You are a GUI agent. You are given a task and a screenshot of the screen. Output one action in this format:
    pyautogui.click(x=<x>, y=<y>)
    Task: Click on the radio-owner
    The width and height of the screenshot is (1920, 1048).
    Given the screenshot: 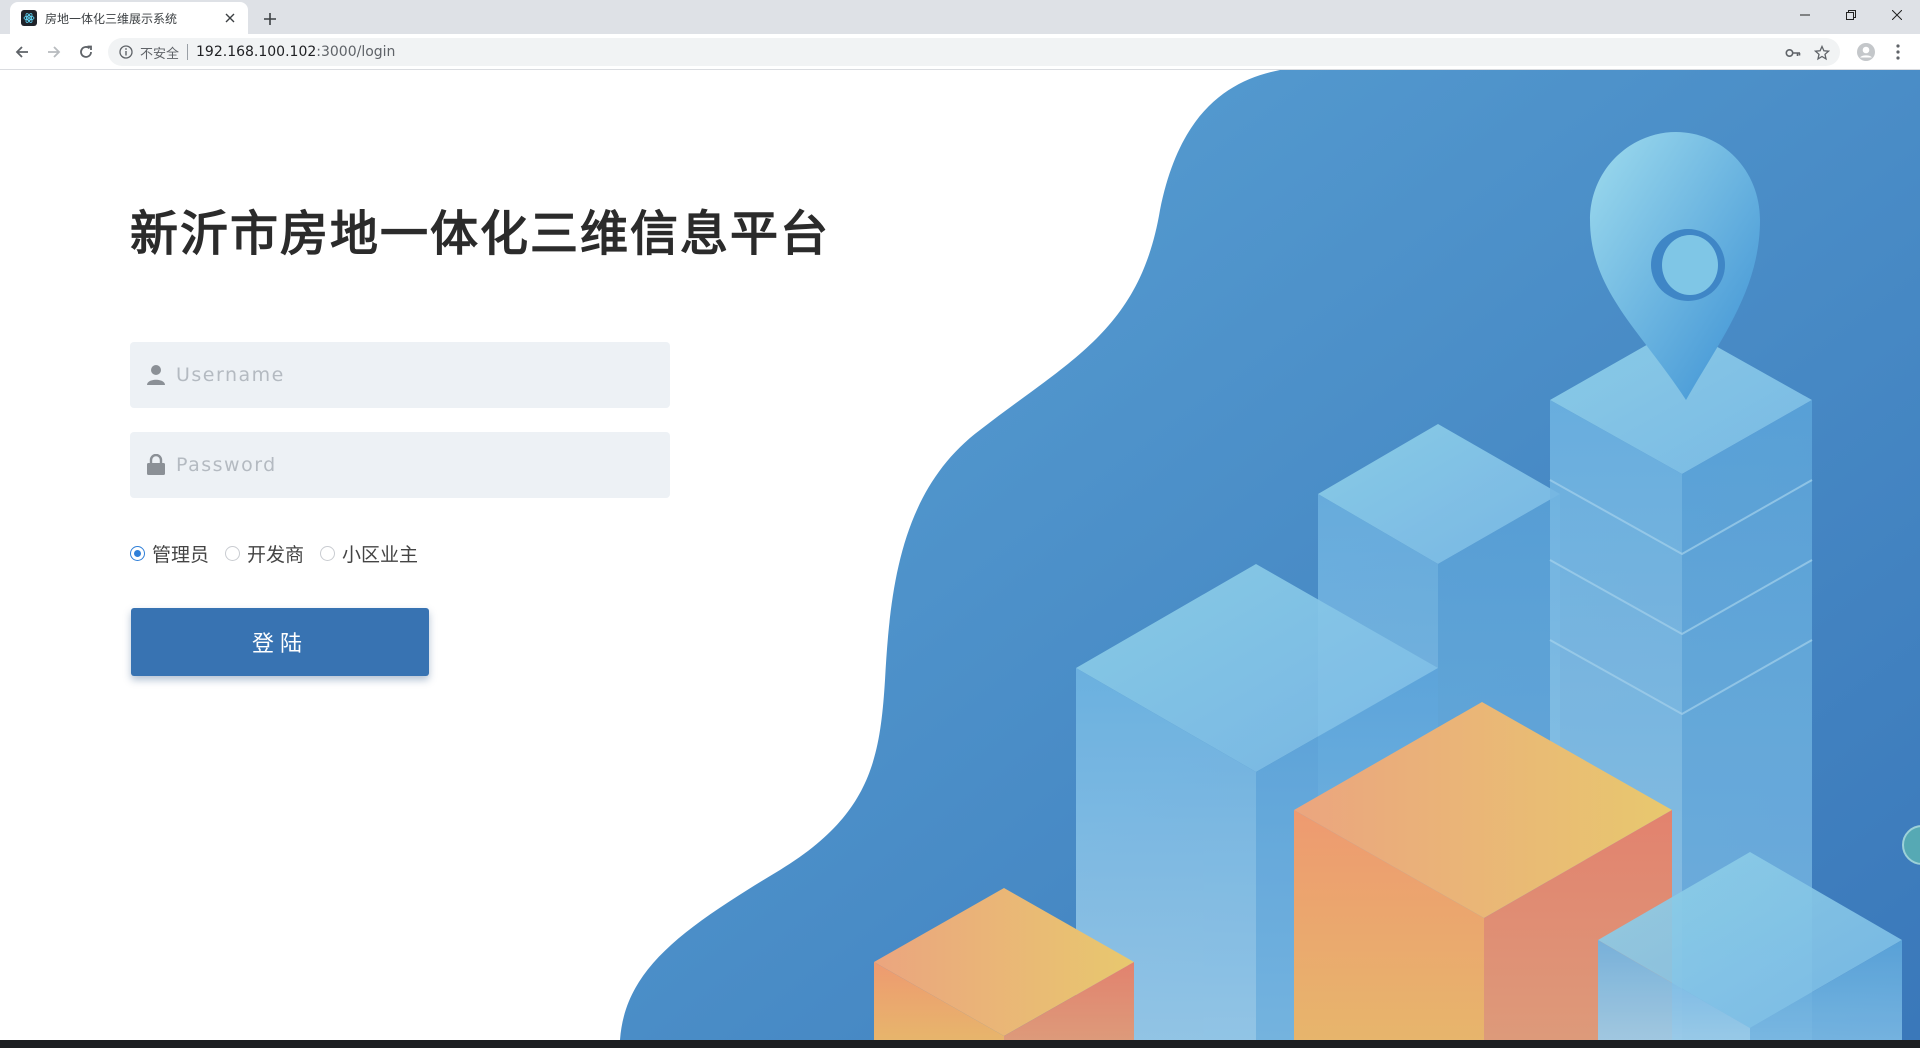 What is the action you would take?
    pyautogui.click(x=328, y=553)
    